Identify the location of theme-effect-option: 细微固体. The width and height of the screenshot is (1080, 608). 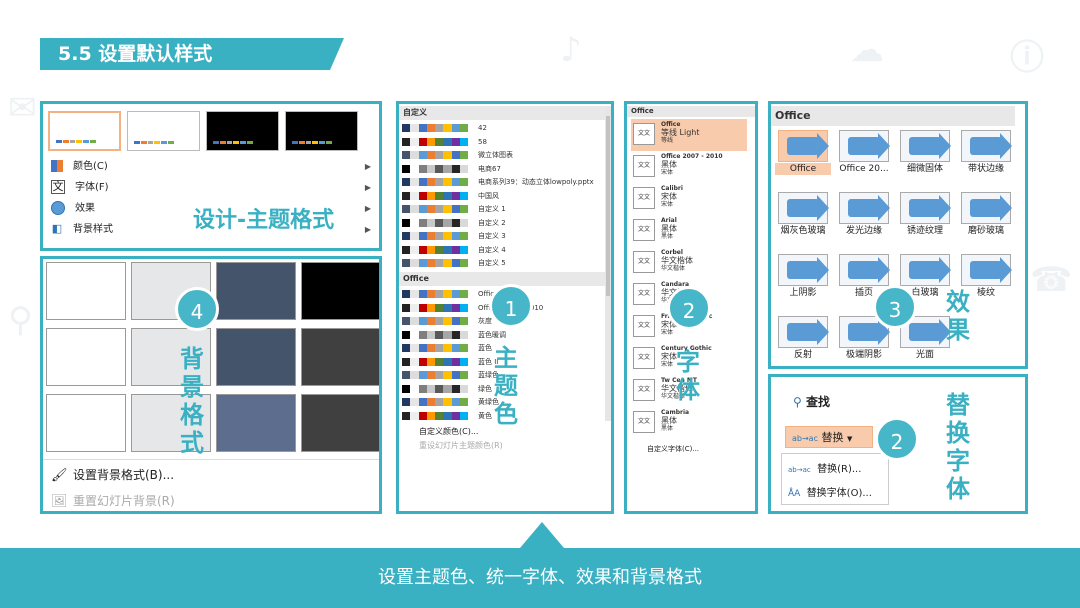
(925, 153).